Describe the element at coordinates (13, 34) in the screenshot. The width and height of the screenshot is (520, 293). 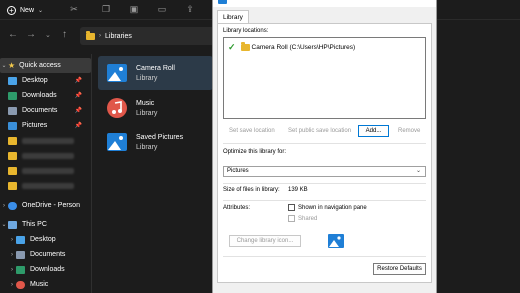
I see `back-icon: ←` at that location.